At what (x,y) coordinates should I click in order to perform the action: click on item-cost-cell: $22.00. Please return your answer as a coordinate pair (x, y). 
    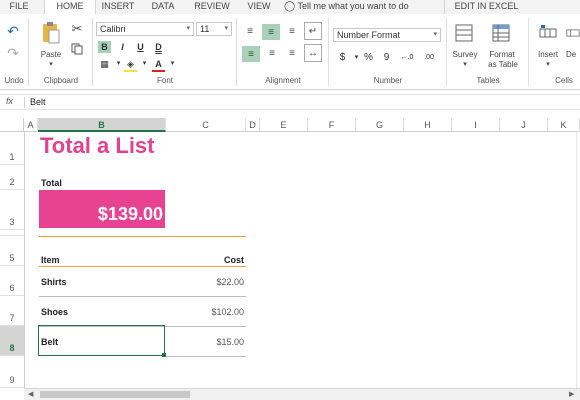
    Looking at the image, I should click on (205, 282).